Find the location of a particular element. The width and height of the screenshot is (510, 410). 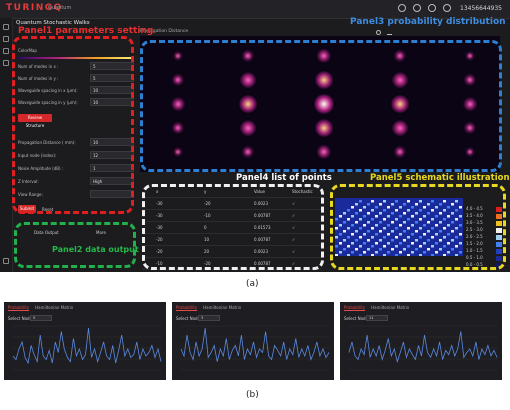

settings-icon is located at coordinates (6, 51).